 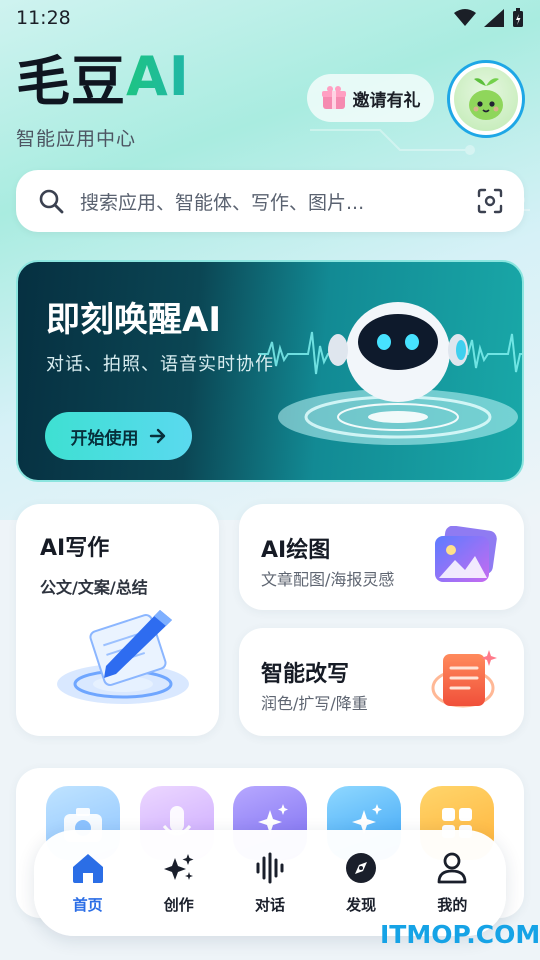 I want to click on app-subtitle: 智能应用中心, so click(x=76, y=139).